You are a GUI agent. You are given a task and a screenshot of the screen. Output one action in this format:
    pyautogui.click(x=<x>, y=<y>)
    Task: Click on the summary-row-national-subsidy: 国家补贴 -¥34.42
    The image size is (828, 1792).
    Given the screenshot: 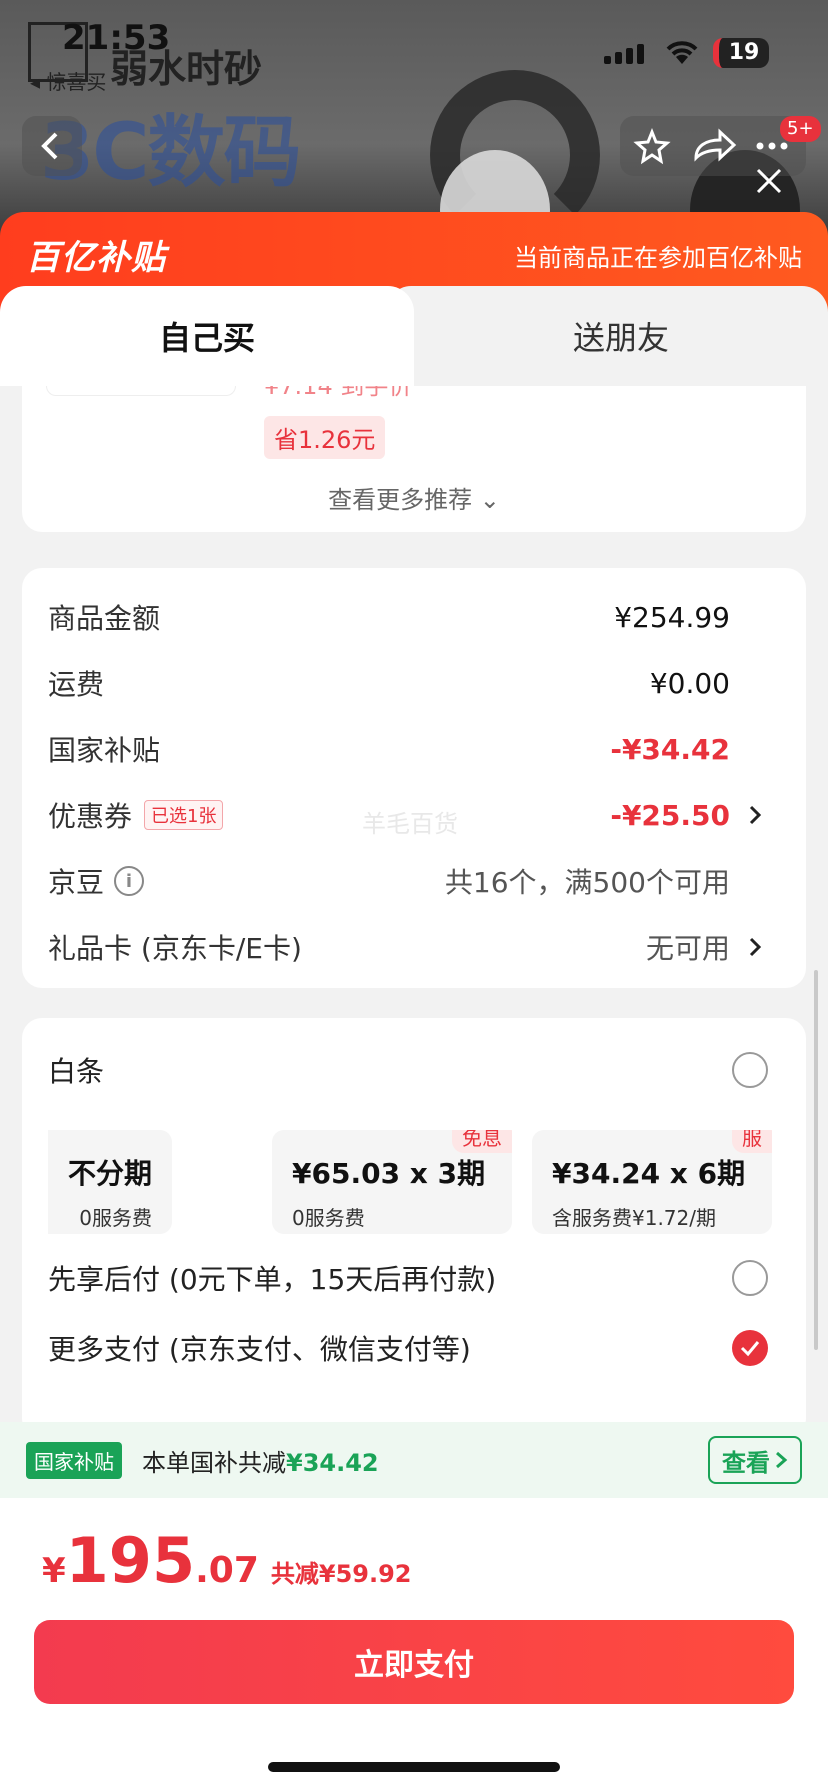 What is the action you would take?
    pyautogui.click(x=418, y=749)
    